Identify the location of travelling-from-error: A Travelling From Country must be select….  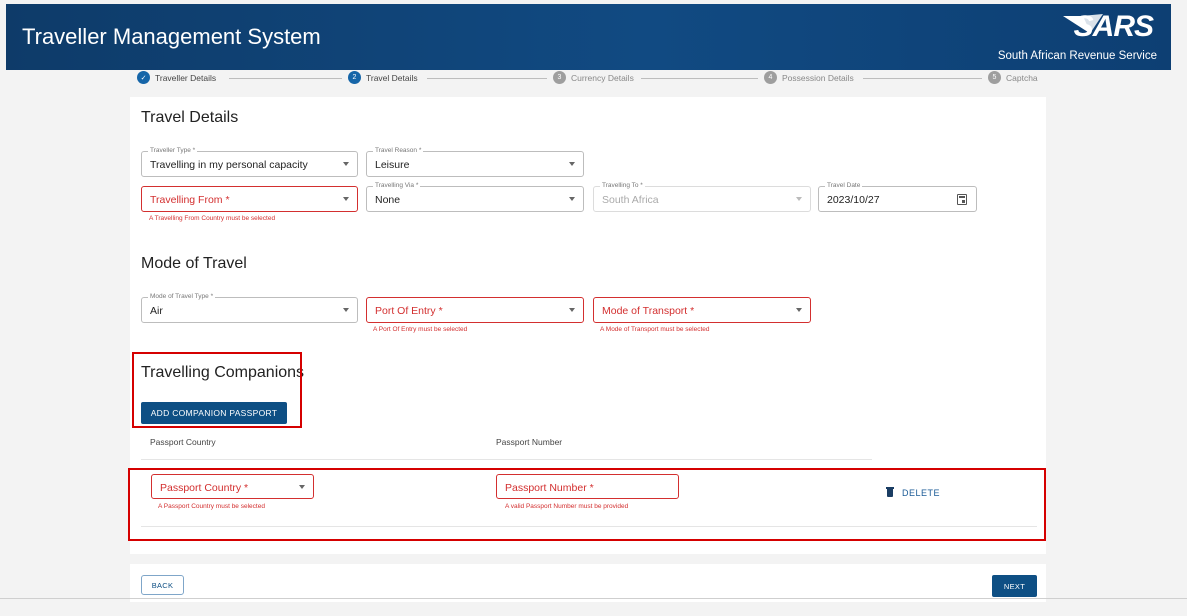
(212, 218).